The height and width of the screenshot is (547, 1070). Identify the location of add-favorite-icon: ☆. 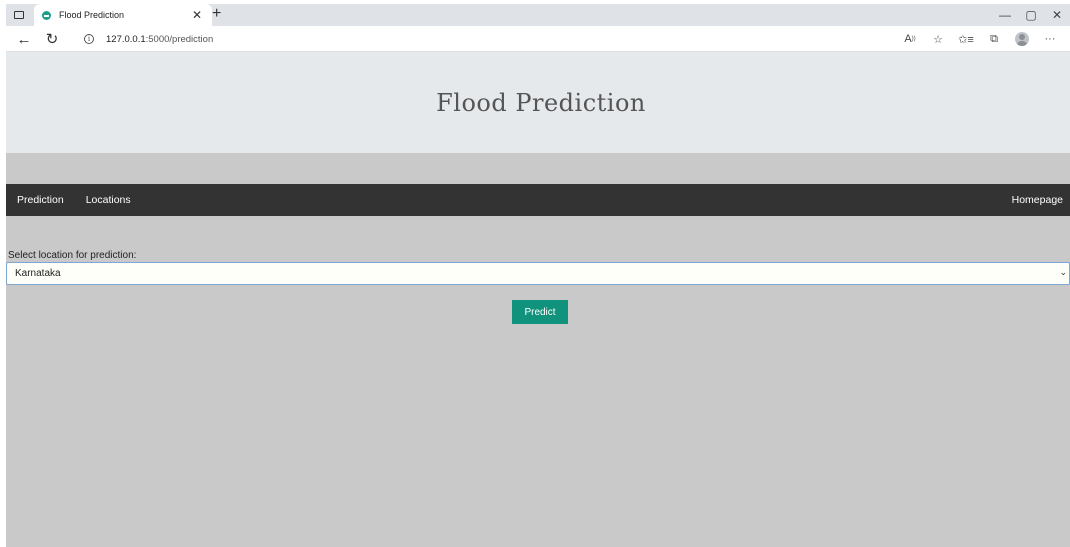
(938, 39).